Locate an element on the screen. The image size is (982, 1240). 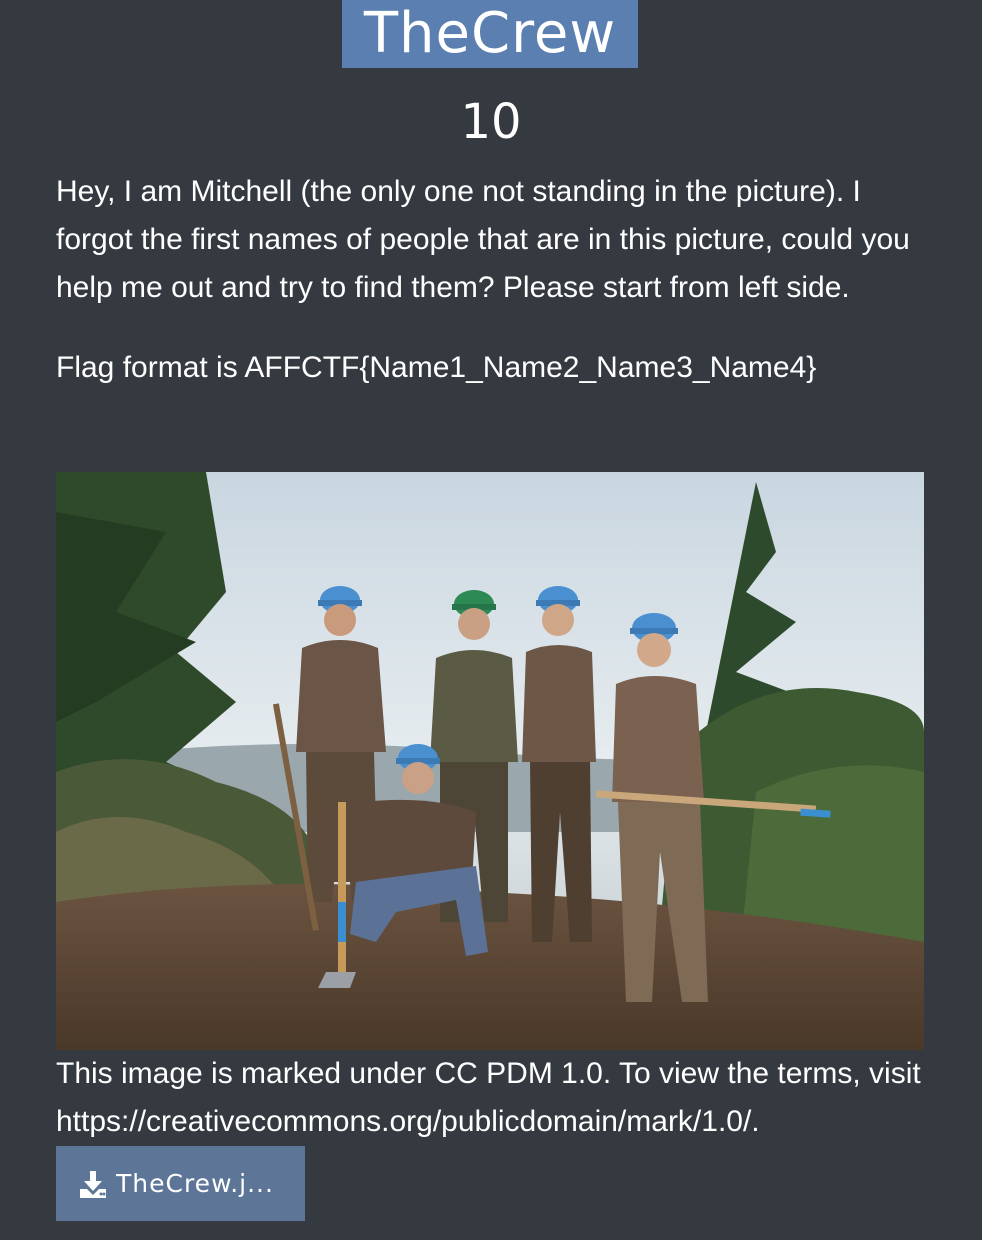
challenge-title: TheCrew is located at coordinates (490, 34).